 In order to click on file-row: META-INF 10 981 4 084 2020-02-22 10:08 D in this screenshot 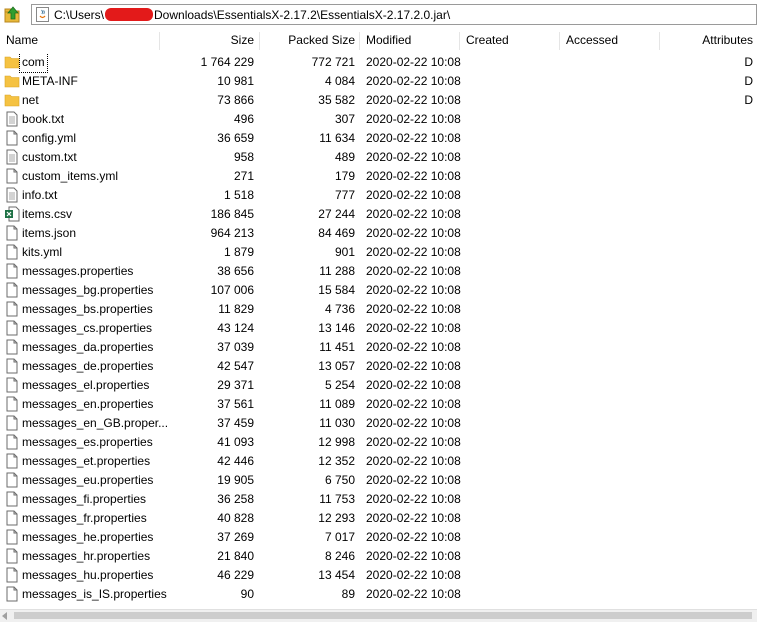, I will do `click(378, 81)`.